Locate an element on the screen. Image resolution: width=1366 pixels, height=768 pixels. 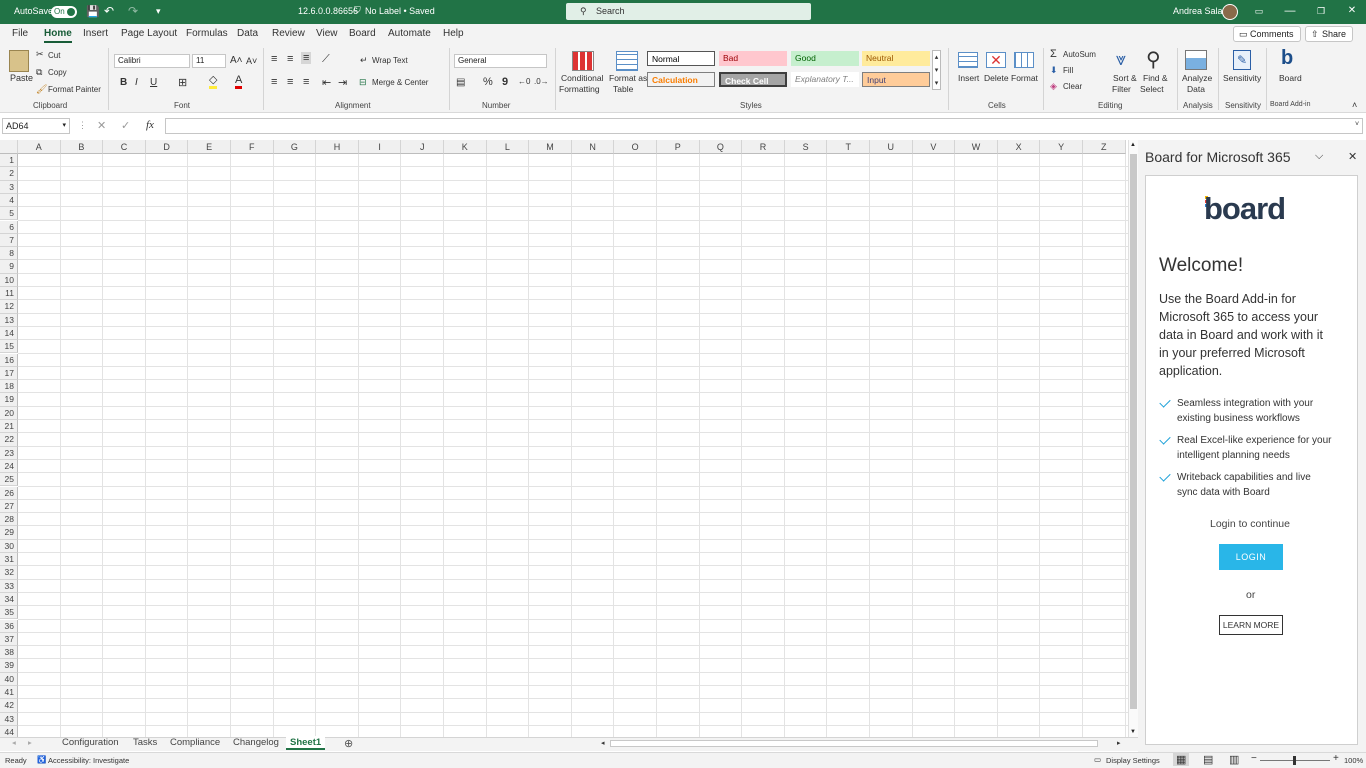
underline-button: U is located at coordinates (153, 82).